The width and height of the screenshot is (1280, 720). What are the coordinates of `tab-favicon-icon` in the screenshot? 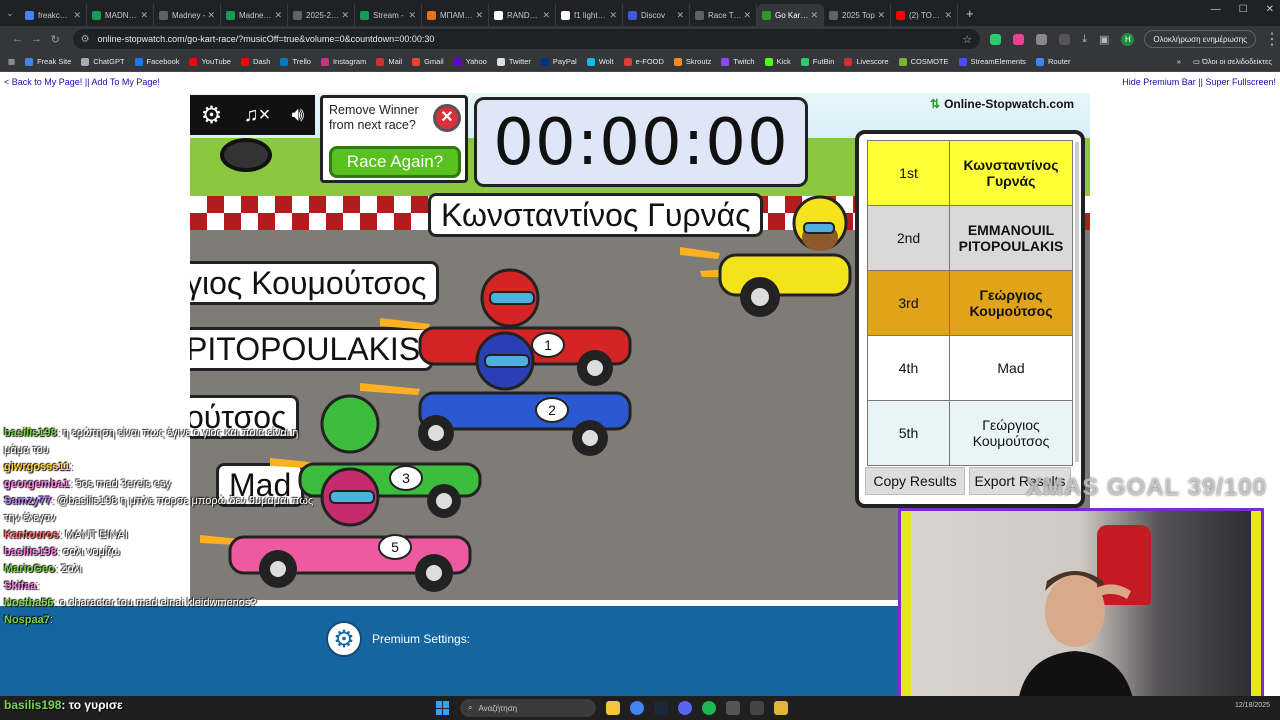 It's located at (431, 15).